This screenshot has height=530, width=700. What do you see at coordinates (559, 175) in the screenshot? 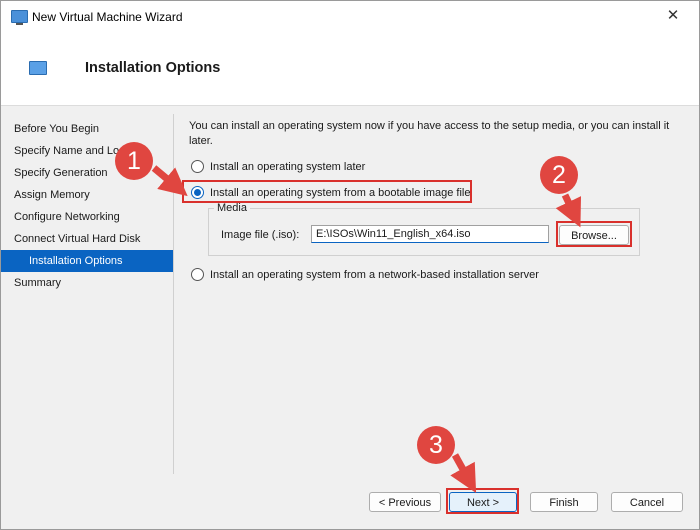
I see `step-badge-2: 2` at bounding box center [559, 175].